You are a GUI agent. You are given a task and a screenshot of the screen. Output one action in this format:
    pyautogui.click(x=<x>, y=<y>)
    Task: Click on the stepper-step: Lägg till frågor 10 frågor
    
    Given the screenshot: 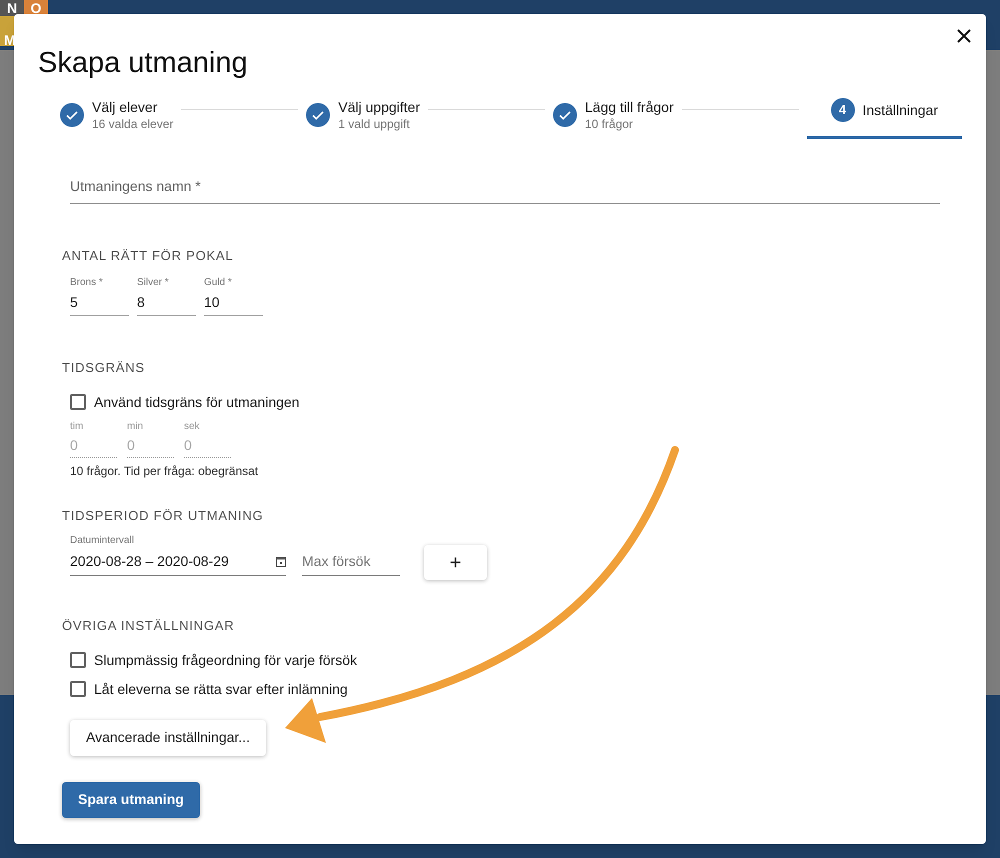 What is the action you would take?
    pyautogui.click(x=613, y=122)
    